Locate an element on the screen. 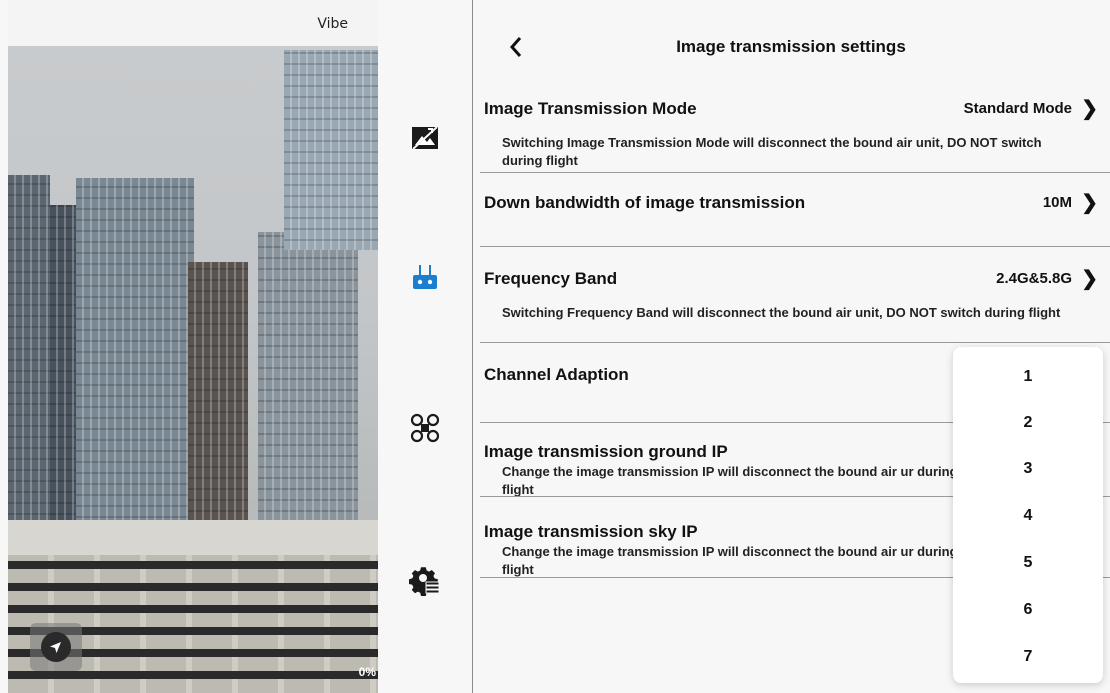 The height and width of the screenshot is (693, 1110). setting-label: Down bandwidth of image transmission is located at coordinates (645, 202).